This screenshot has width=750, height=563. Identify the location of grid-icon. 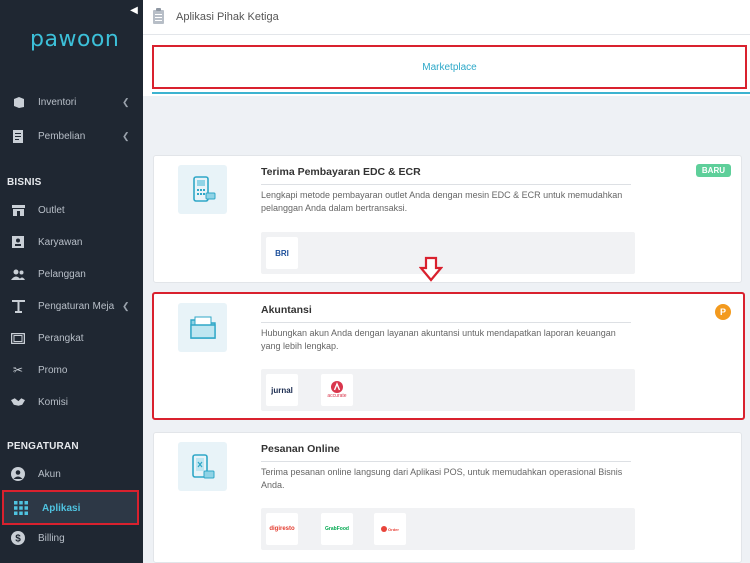
(21, 508).